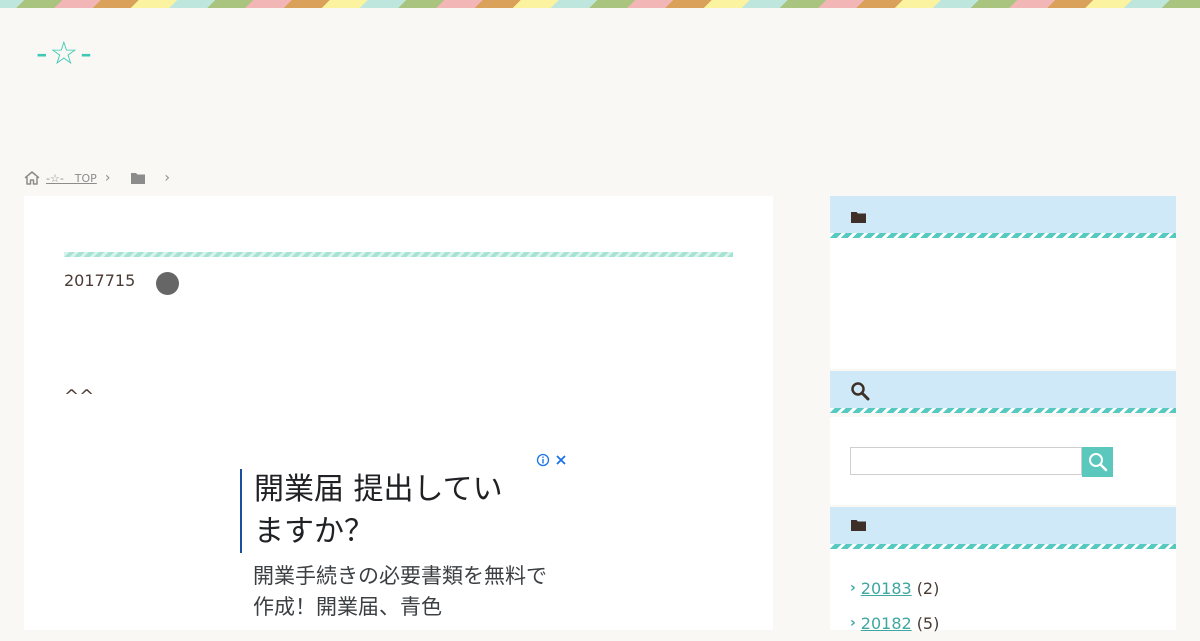 This screenshot has height=641, width=1200. What do you see at coordinates (928, 588) in the screenshot?
I see `archive-count: (2)` at bounding box center [928, 588].